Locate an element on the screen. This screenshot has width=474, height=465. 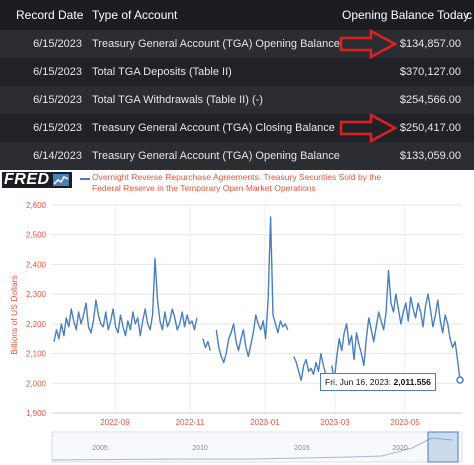
range-navigator: 2005 2010 2015 2020 is located at coordinates (257, 447).